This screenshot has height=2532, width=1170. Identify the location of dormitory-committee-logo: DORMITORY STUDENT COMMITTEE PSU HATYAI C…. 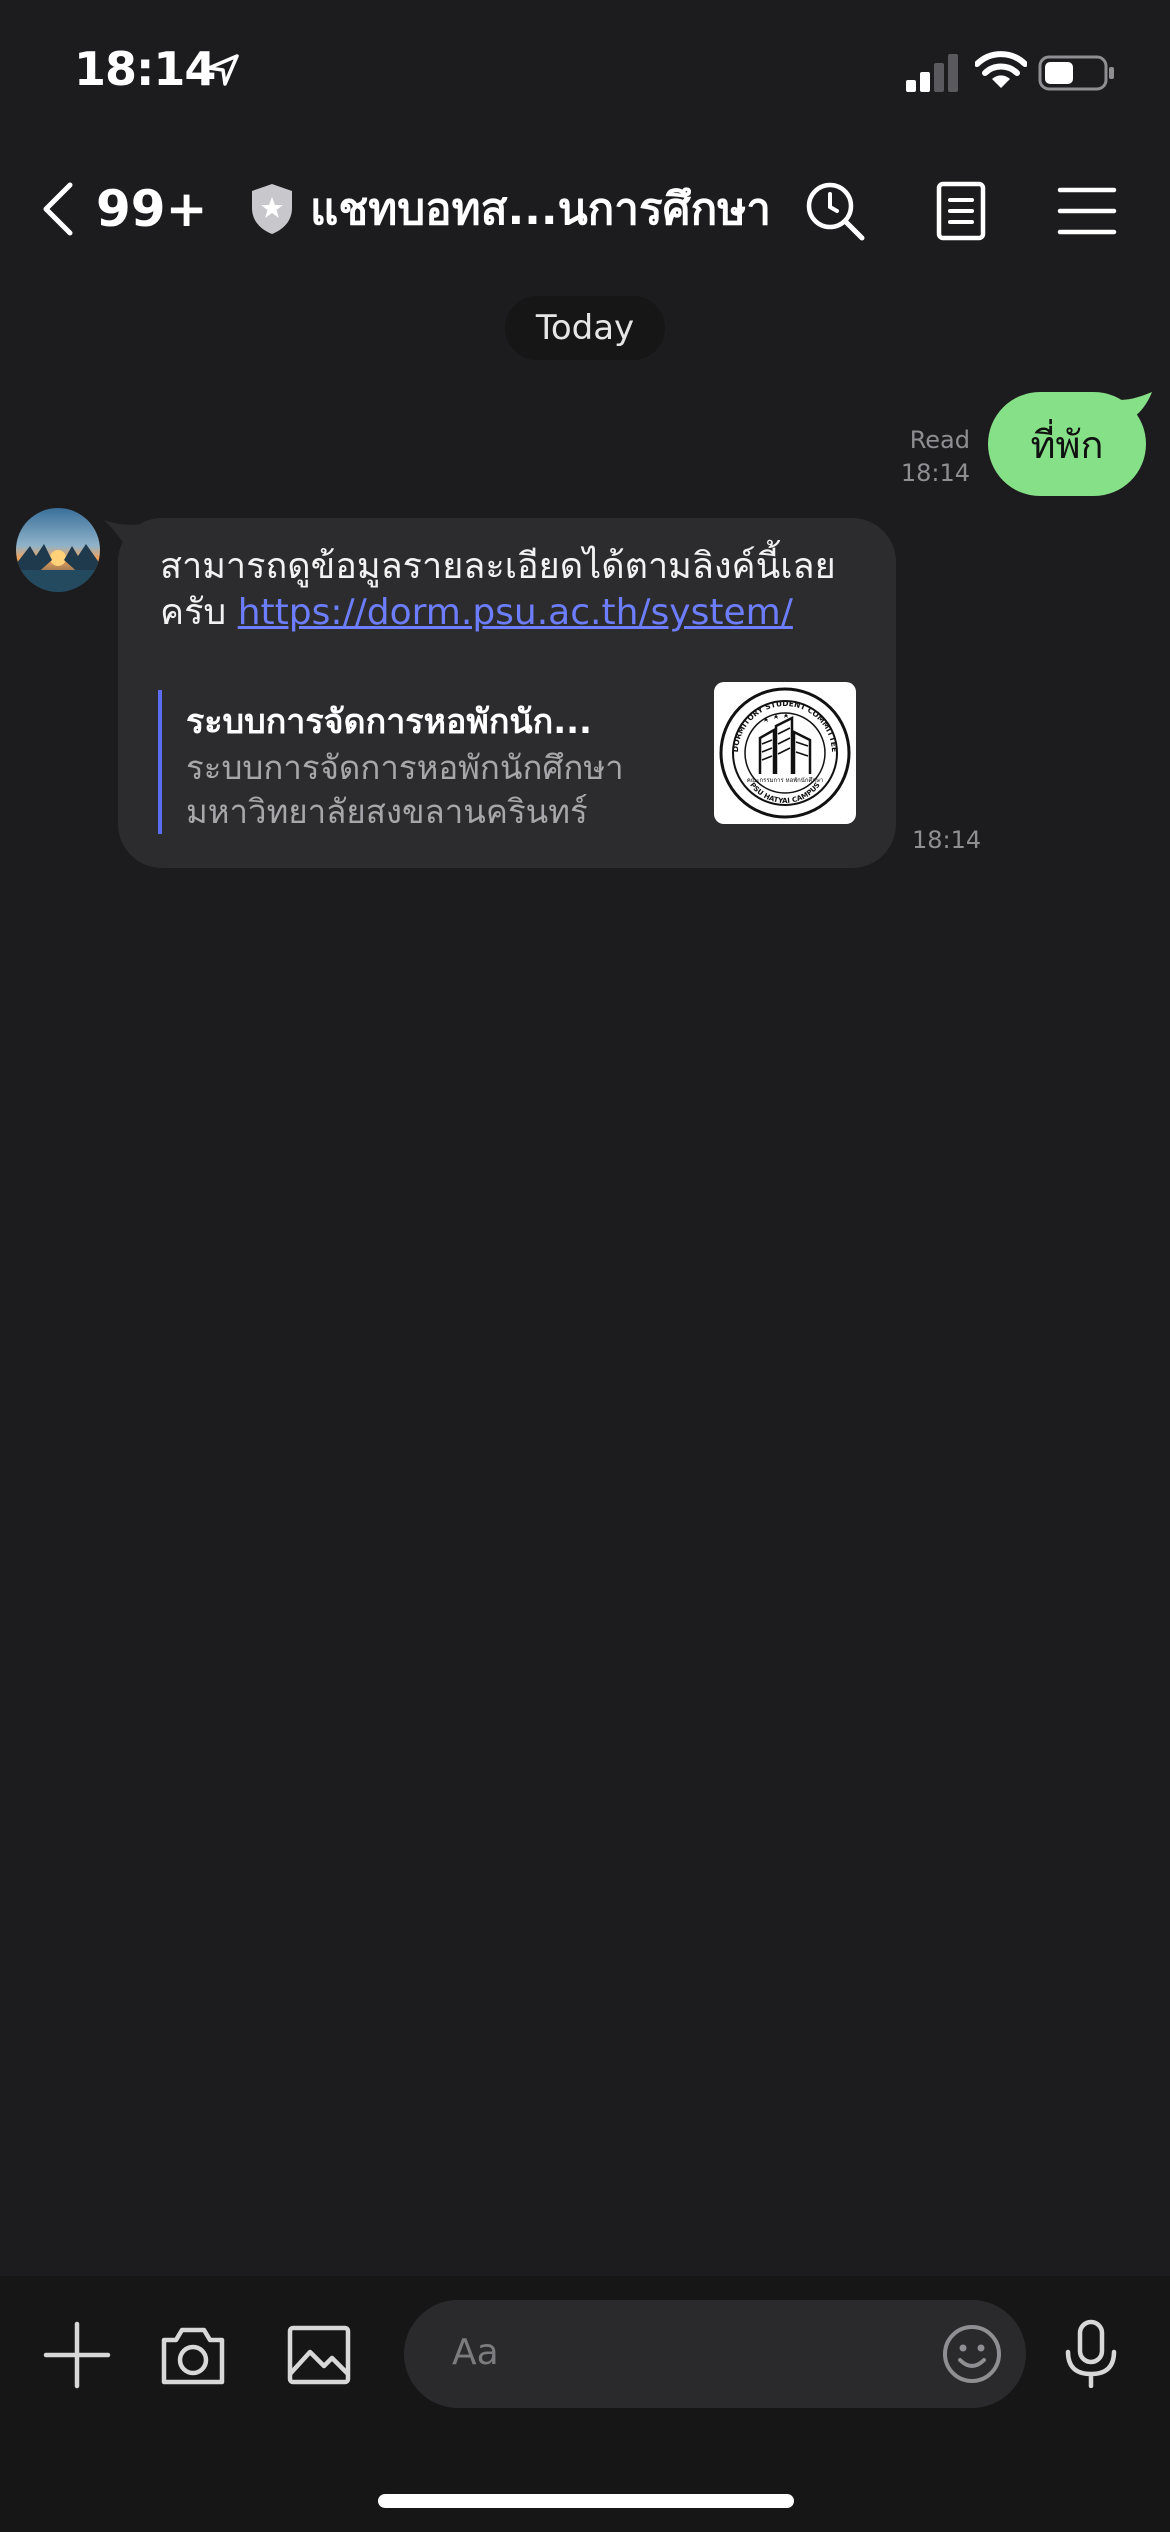
(785, 753).